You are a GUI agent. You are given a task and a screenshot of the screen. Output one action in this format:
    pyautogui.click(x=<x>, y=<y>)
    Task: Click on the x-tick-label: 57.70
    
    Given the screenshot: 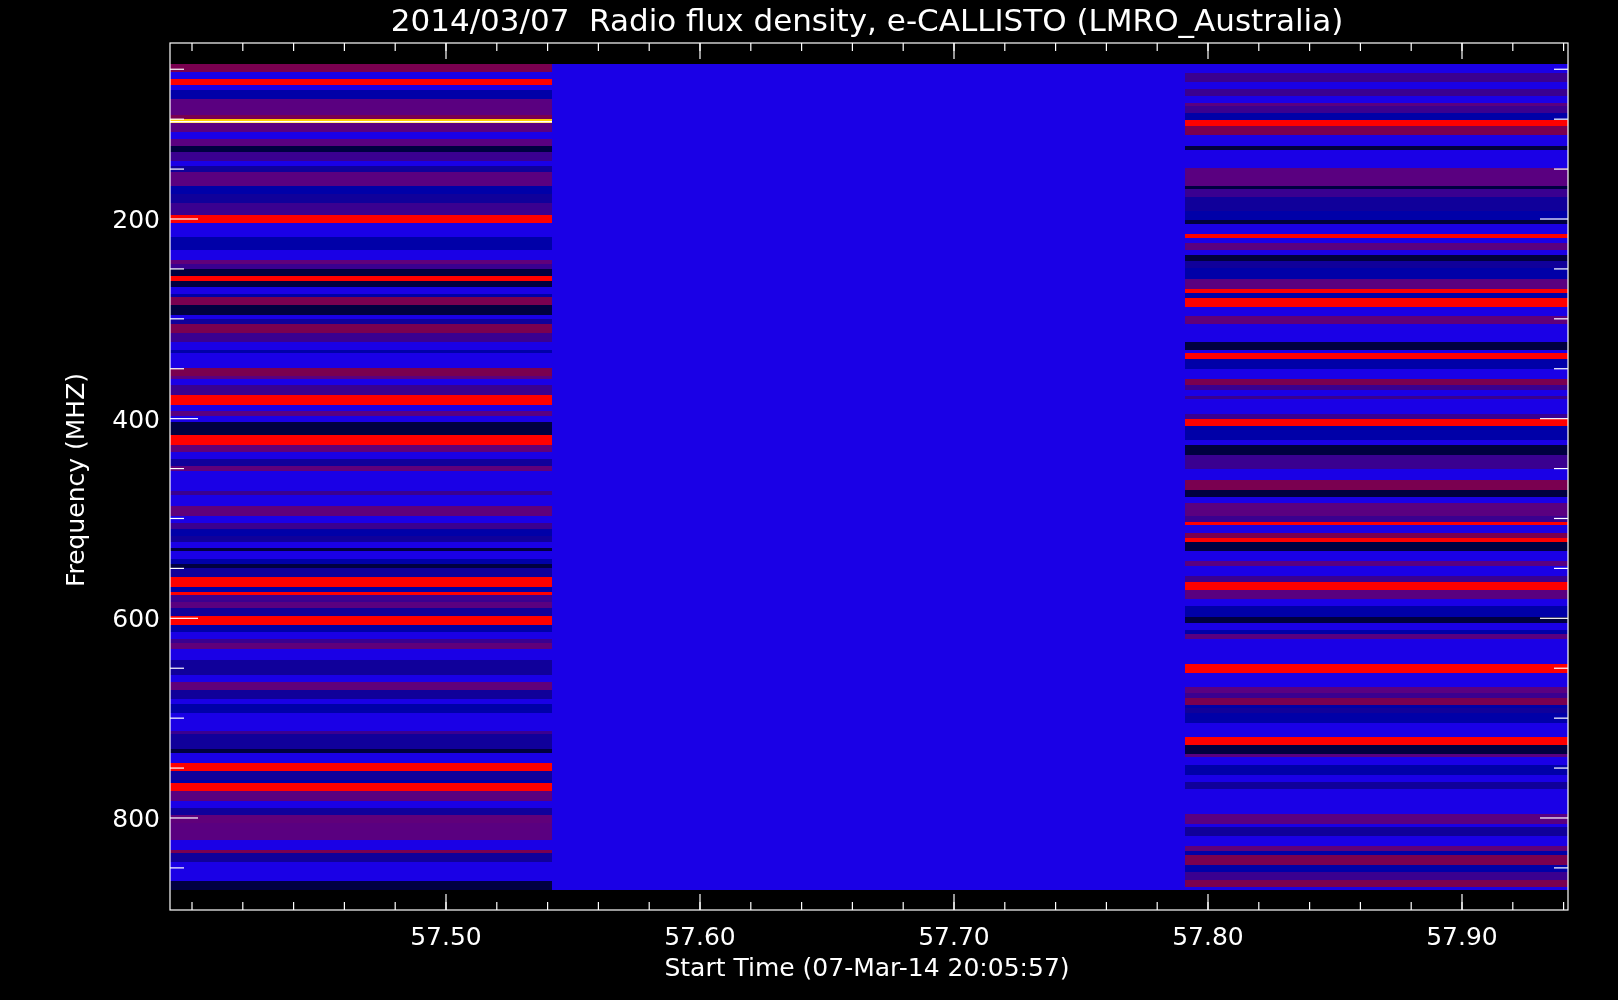 What is the action you would take?
    pyautogui.click(x=954, y=936)
    